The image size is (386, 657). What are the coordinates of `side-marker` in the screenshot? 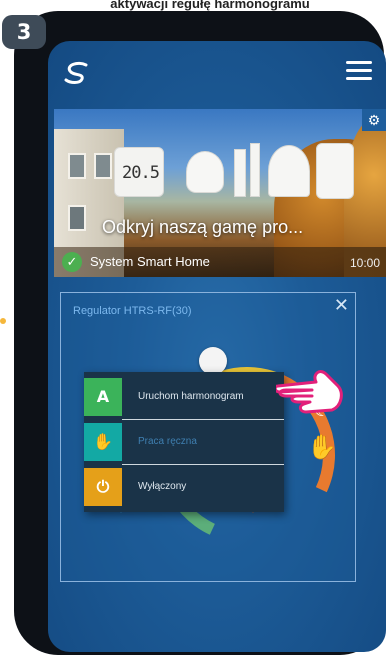 It's located at (3, 321).